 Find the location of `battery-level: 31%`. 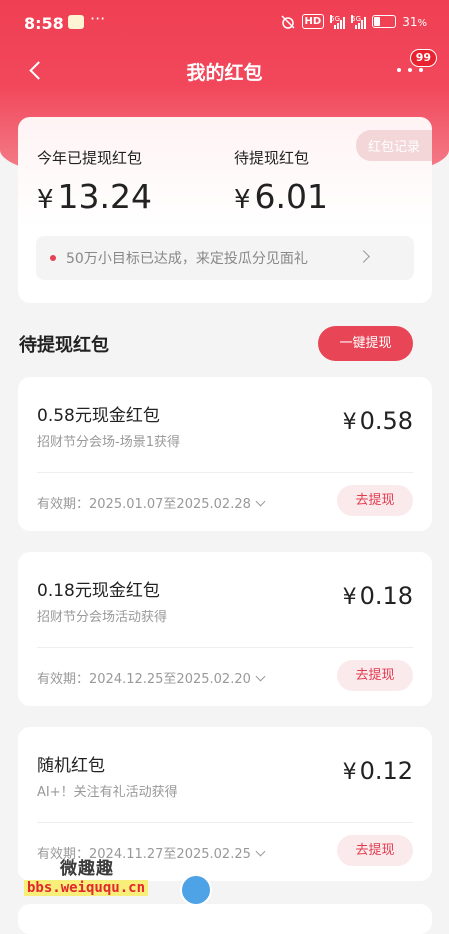

battery-level: 31% is located at coordinates (414, 21).